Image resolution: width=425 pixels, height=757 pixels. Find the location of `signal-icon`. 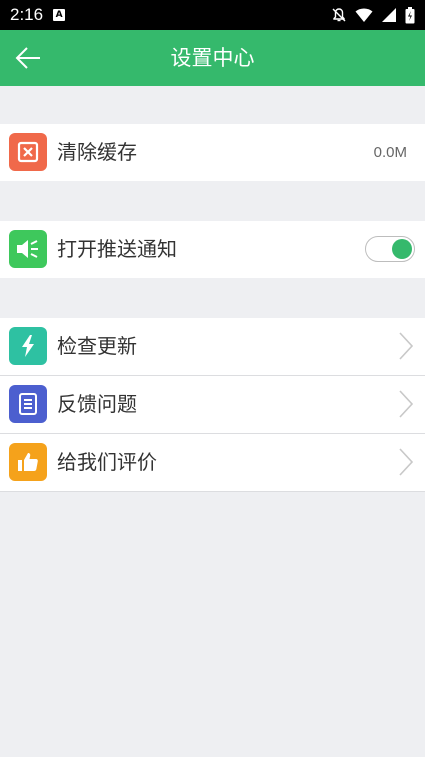

signal-icon is located at coordinates (389, 15).